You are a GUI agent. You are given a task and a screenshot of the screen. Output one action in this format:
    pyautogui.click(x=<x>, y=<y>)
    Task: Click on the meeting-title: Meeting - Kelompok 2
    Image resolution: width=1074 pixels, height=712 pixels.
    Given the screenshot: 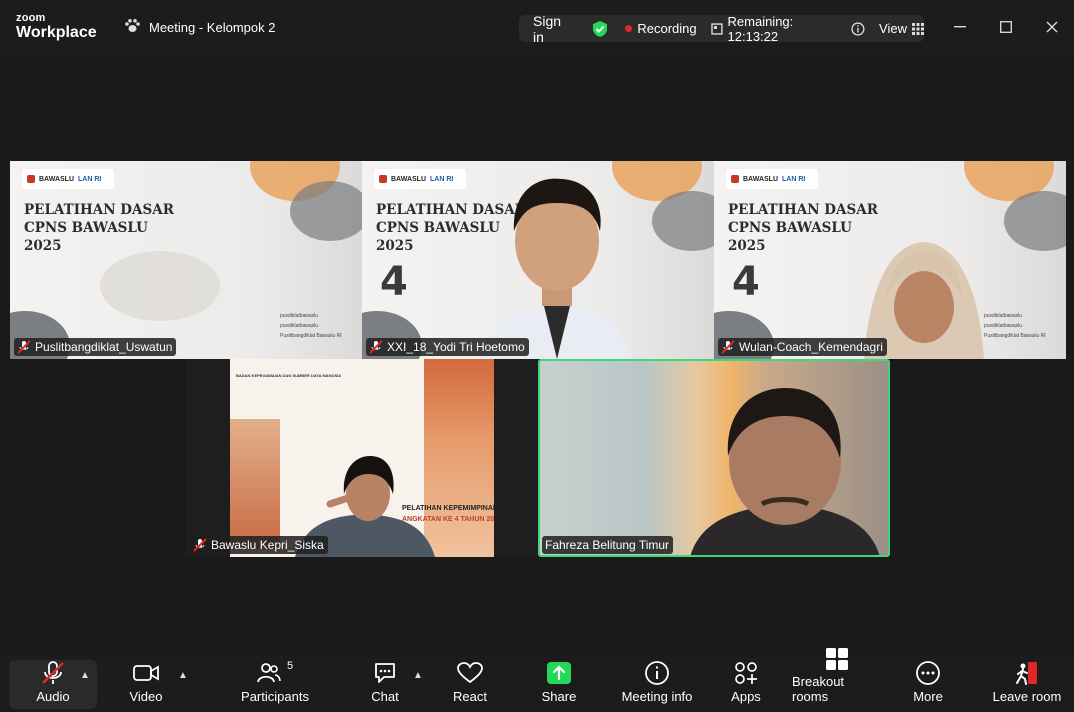 What is the action you would take?
    pyautogui.click(x=199, y=27)
    